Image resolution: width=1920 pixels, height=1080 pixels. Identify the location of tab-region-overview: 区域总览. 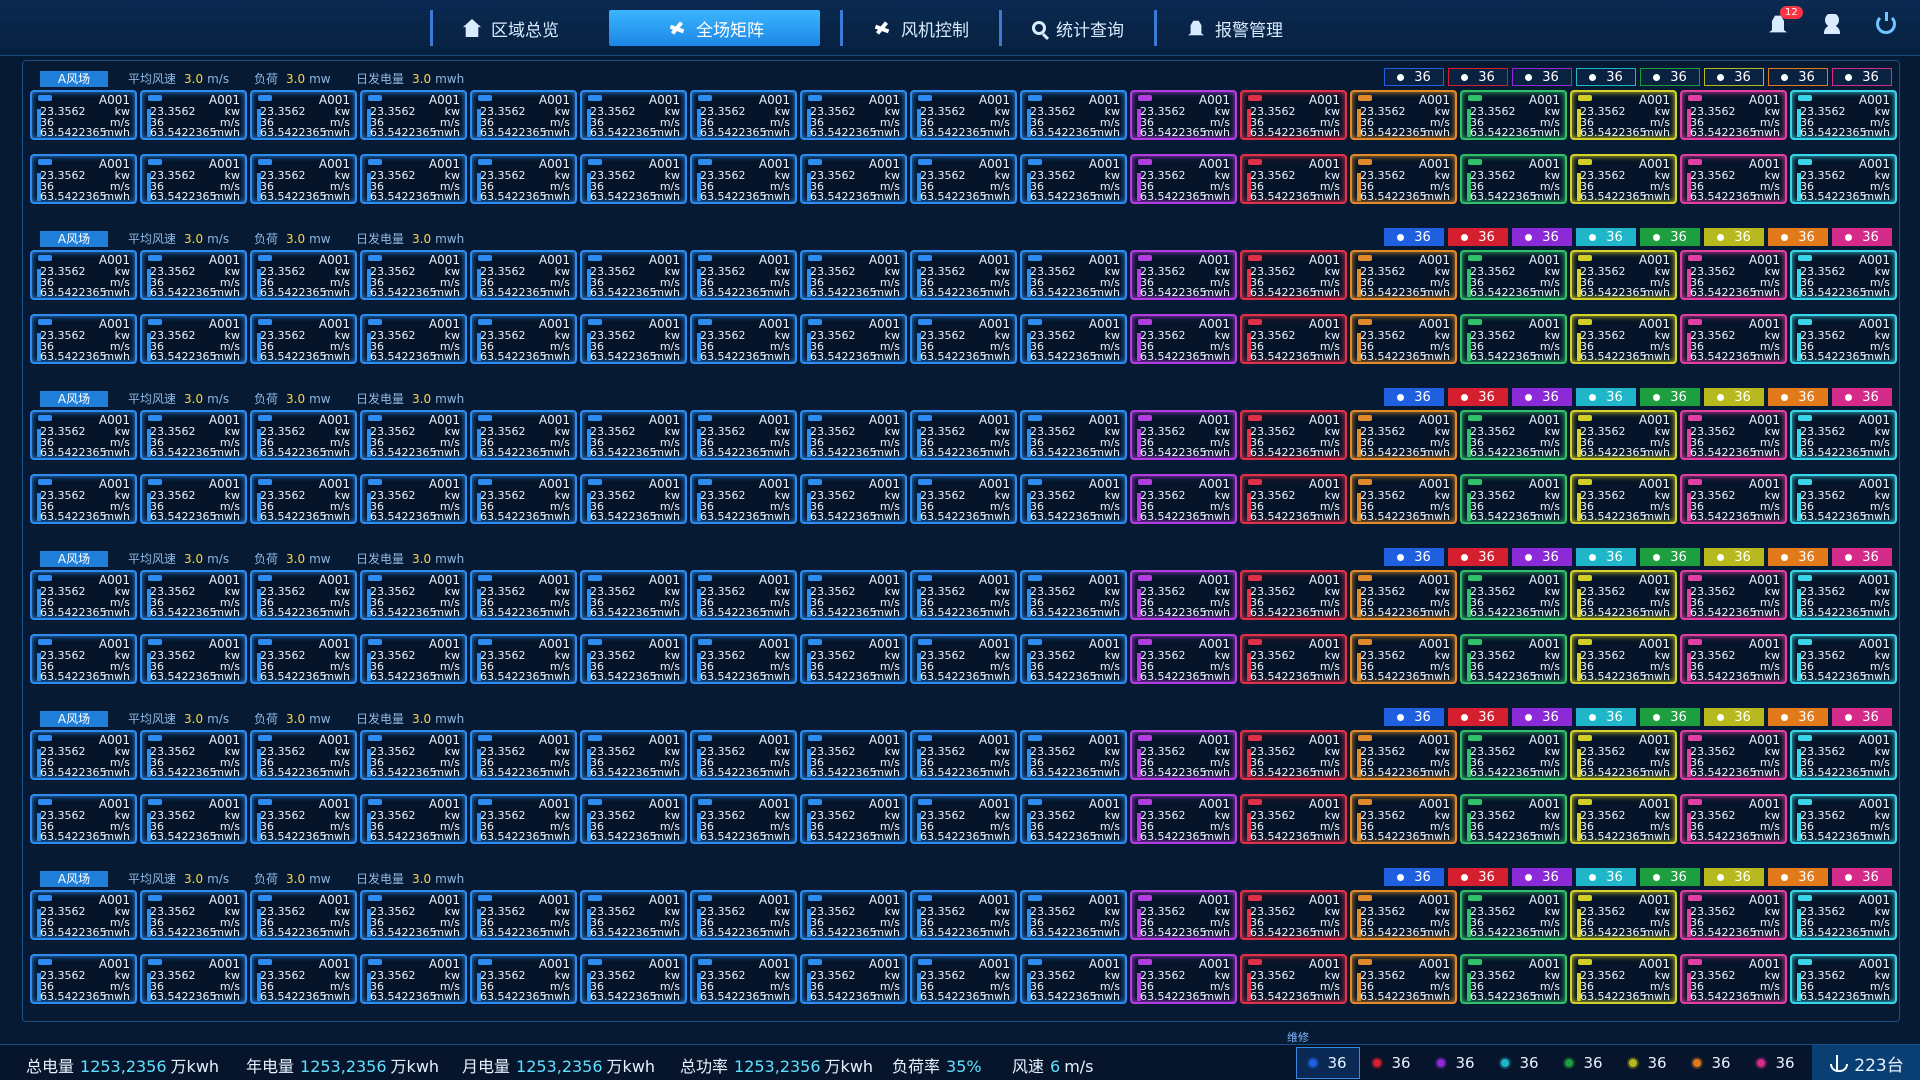
(509, 28).